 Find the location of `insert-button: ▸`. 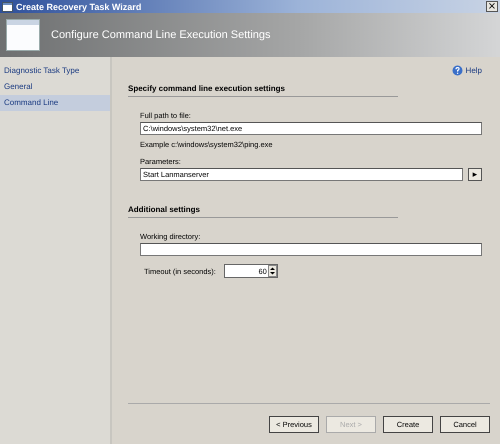

insert-button: ▸ is located at coordinates (475, 174).